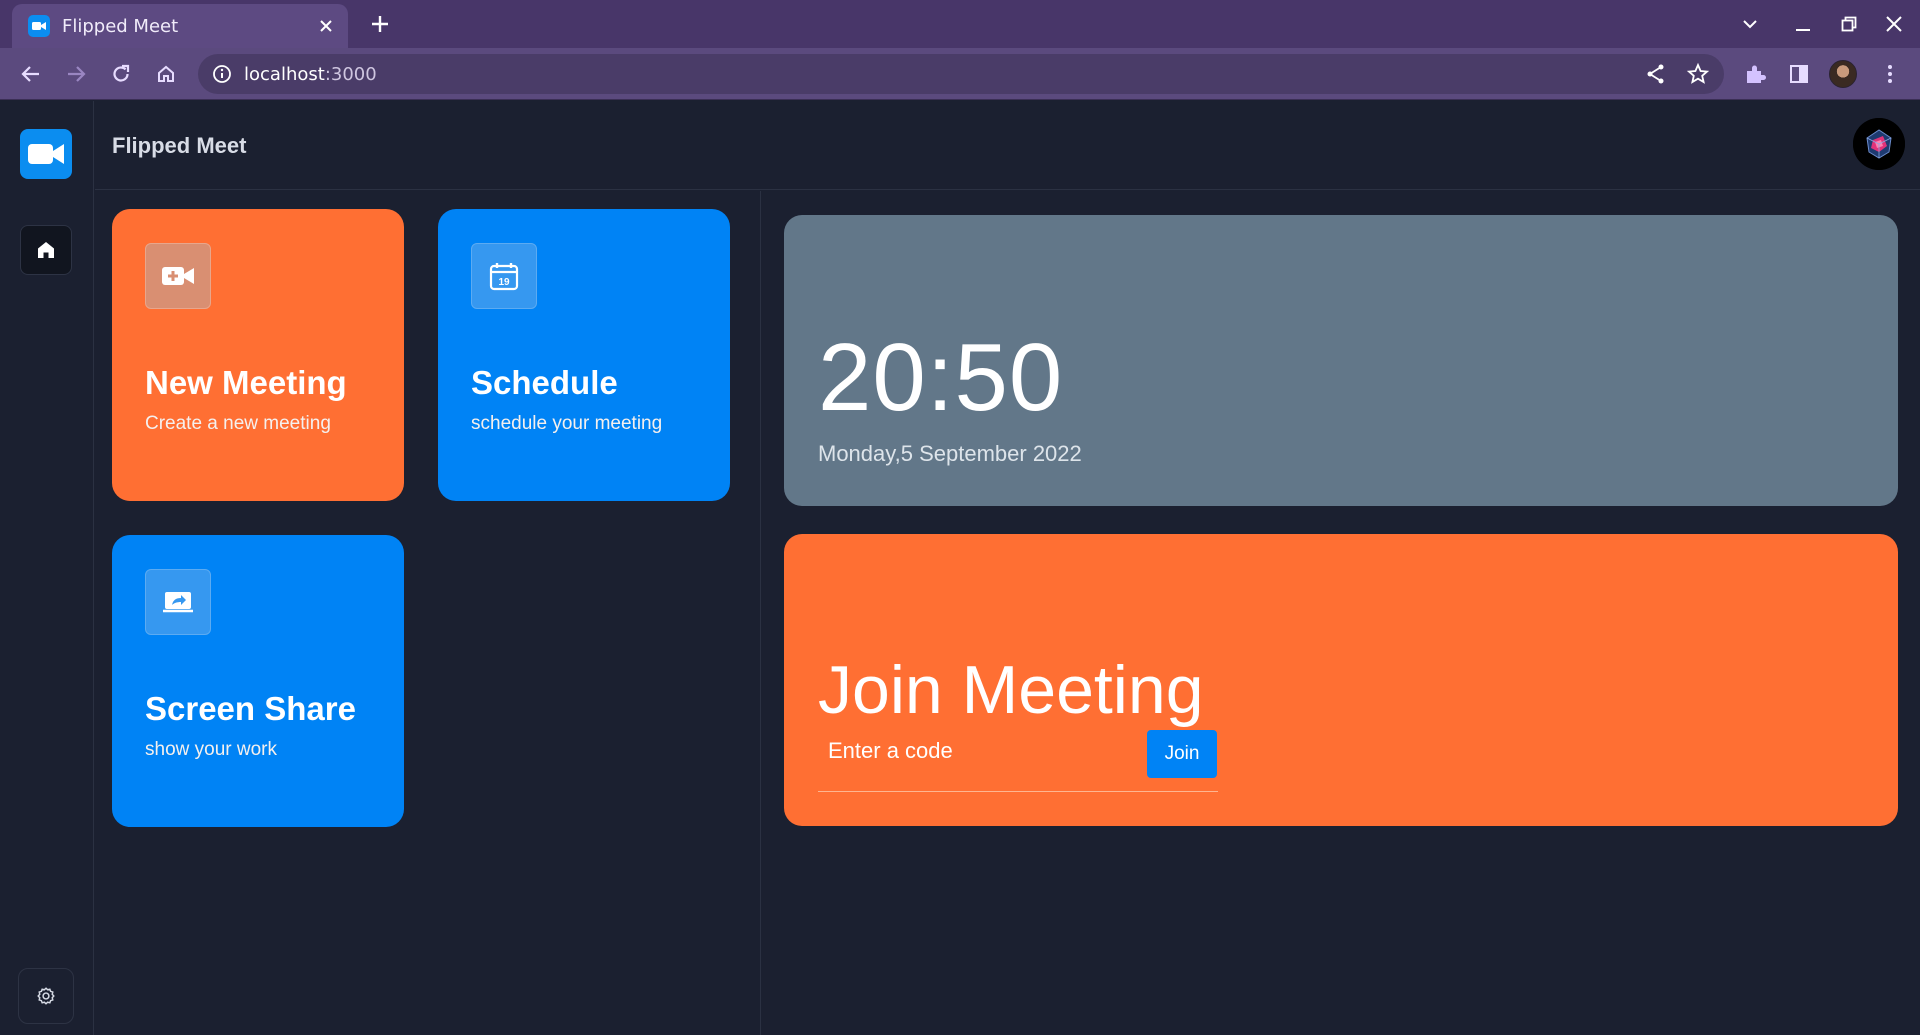 This screenshot has height=1035, width=1920. I want to click on address-bar: localhost:3000, so click(961, 74).